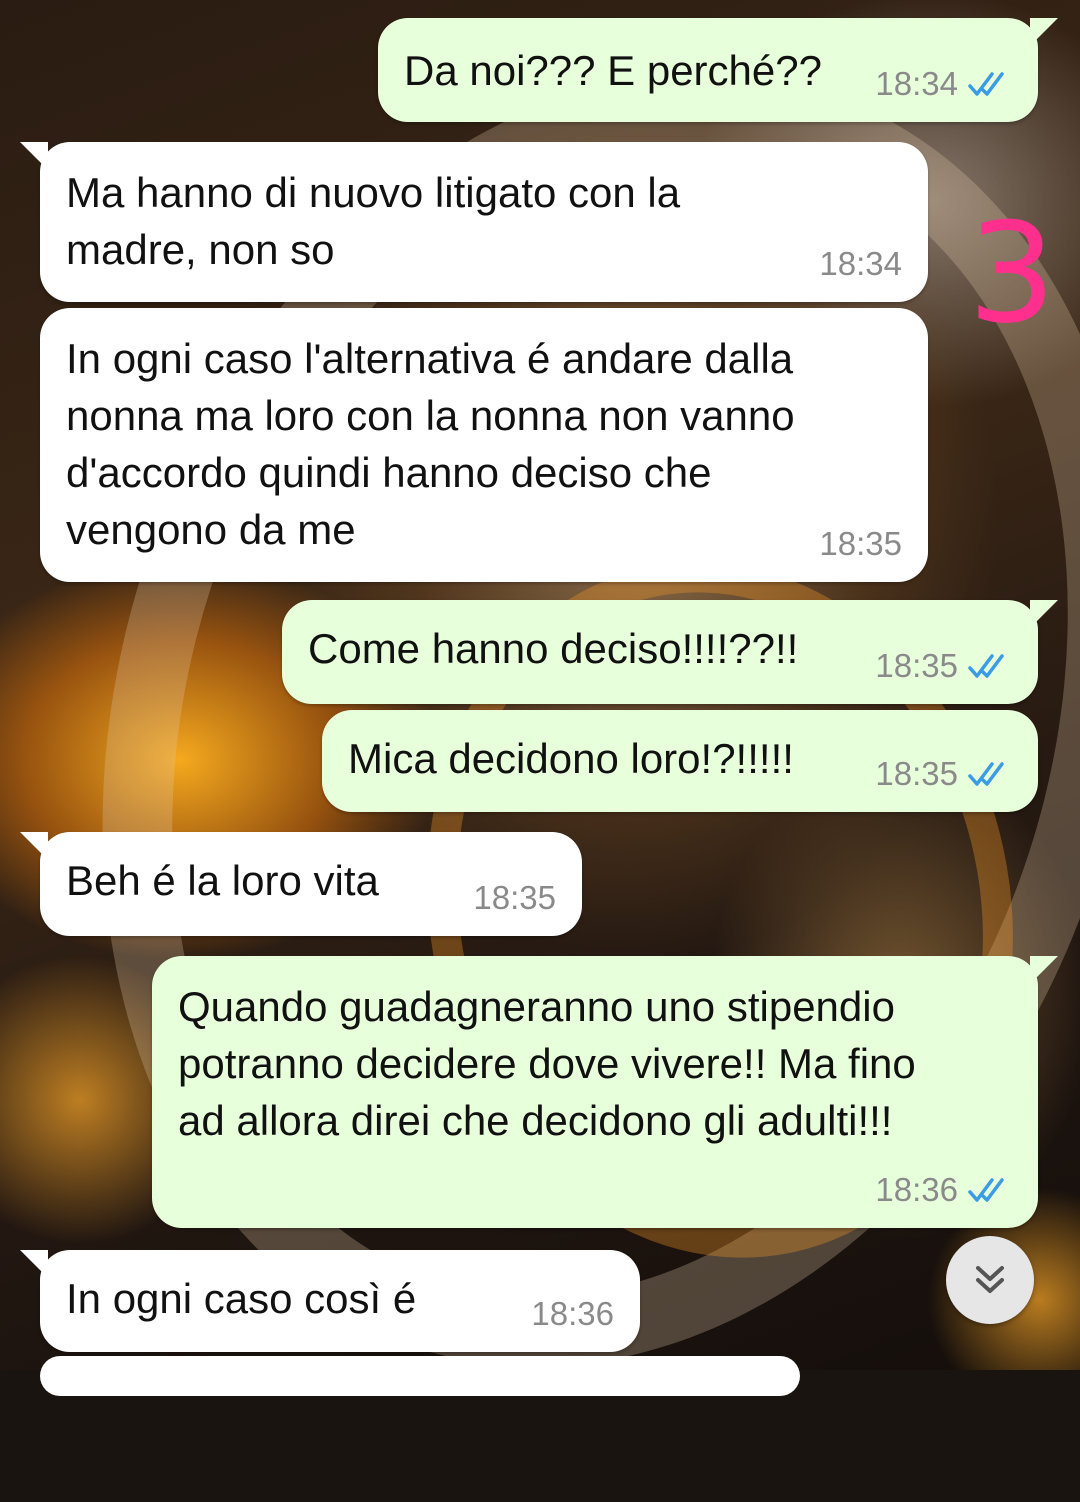 This screenshot has height=1502, width=1080. What do you see at coordinates (670, 652) in the screenshot?
I see `message-bubble-outgoing: Come hanno deciso!!!!??!! 18:35` at bounding box center [670, 652].